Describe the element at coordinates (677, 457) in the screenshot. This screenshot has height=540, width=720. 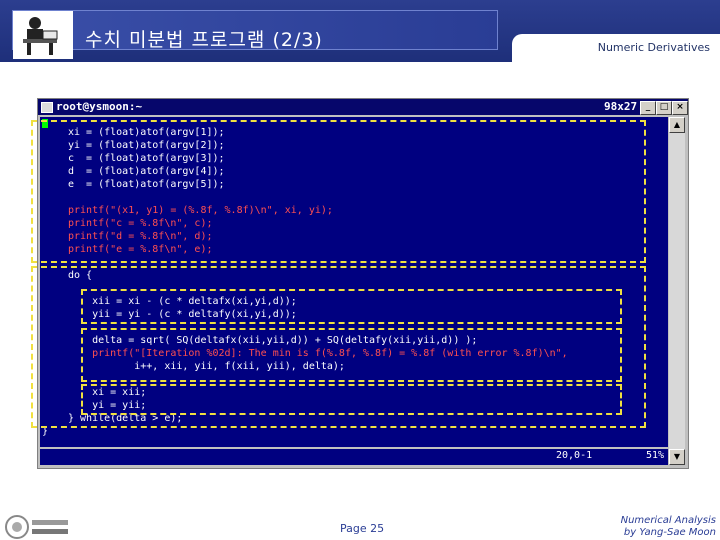
I see `scroll-down-icon: ▼` at that location.